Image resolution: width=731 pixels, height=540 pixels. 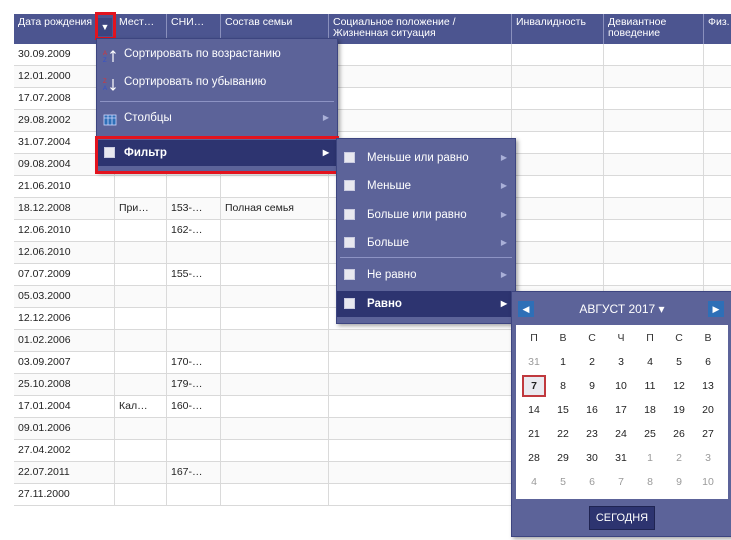 I want to click on filter-item: Фильтр ▶, so click(x=217, y=153).